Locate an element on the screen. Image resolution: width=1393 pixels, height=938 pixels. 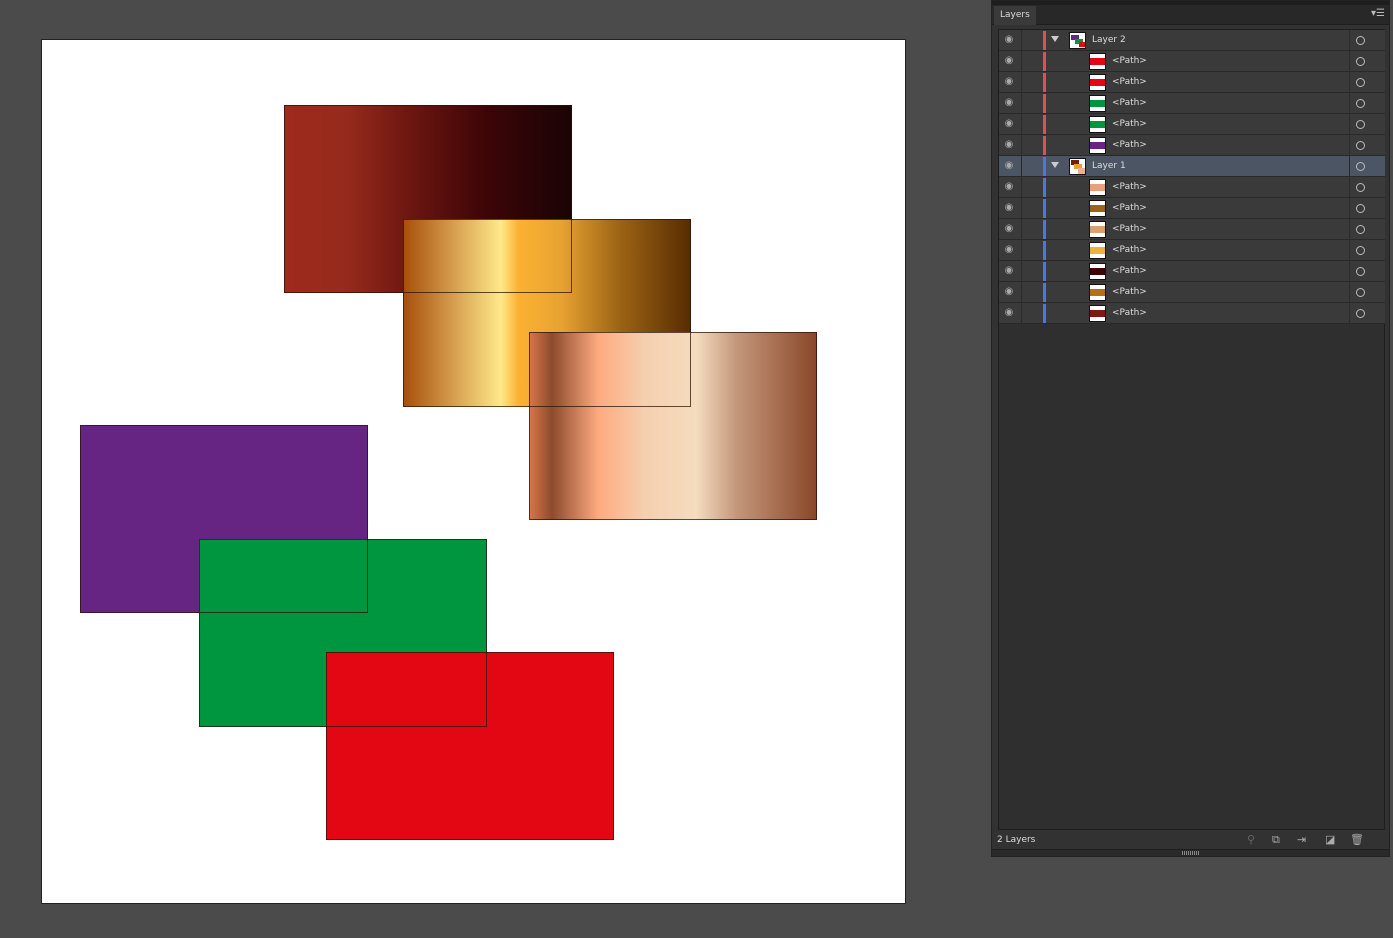
layer-count: 2 Layers is located at coordinates (1016, 840).